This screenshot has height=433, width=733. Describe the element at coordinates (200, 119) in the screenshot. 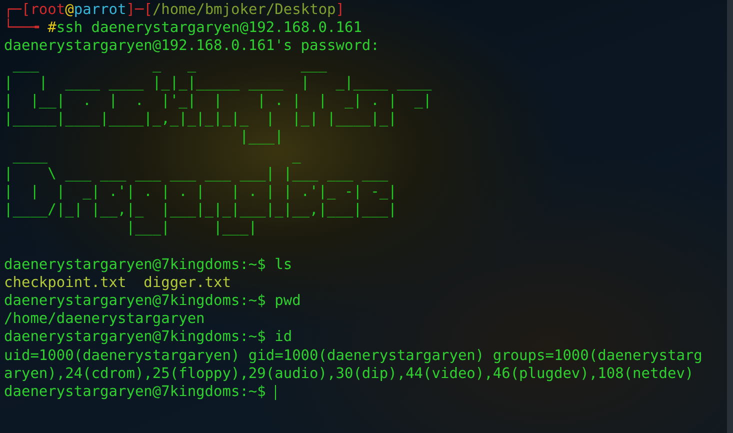

I see `ascii-art-line: |_____|____|____|_,_|_|_|_|_ | |_| |____|_|` at that location.